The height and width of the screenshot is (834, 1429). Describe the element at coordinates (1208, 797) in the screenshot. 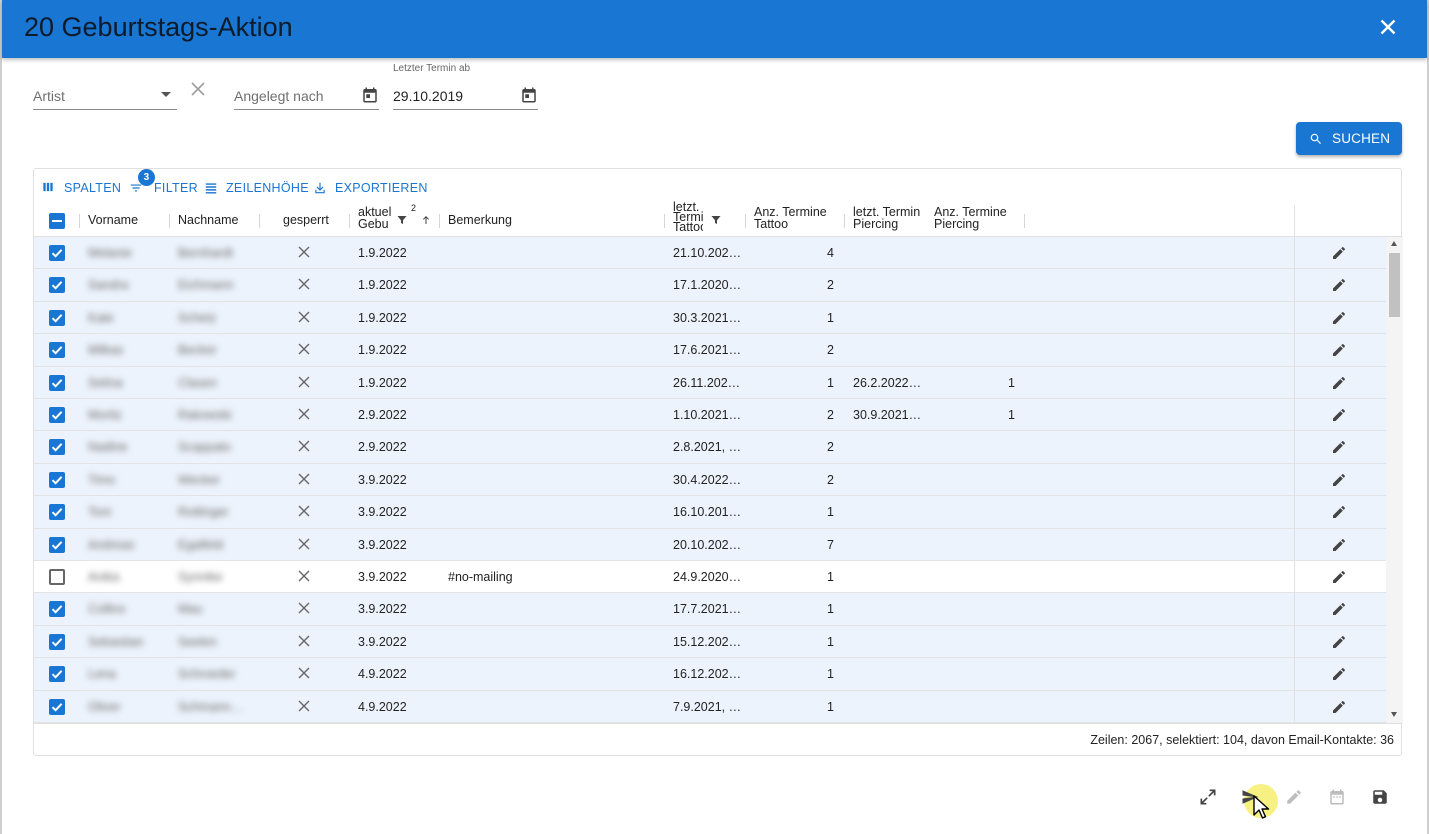

I see `expand-icon` at that location.